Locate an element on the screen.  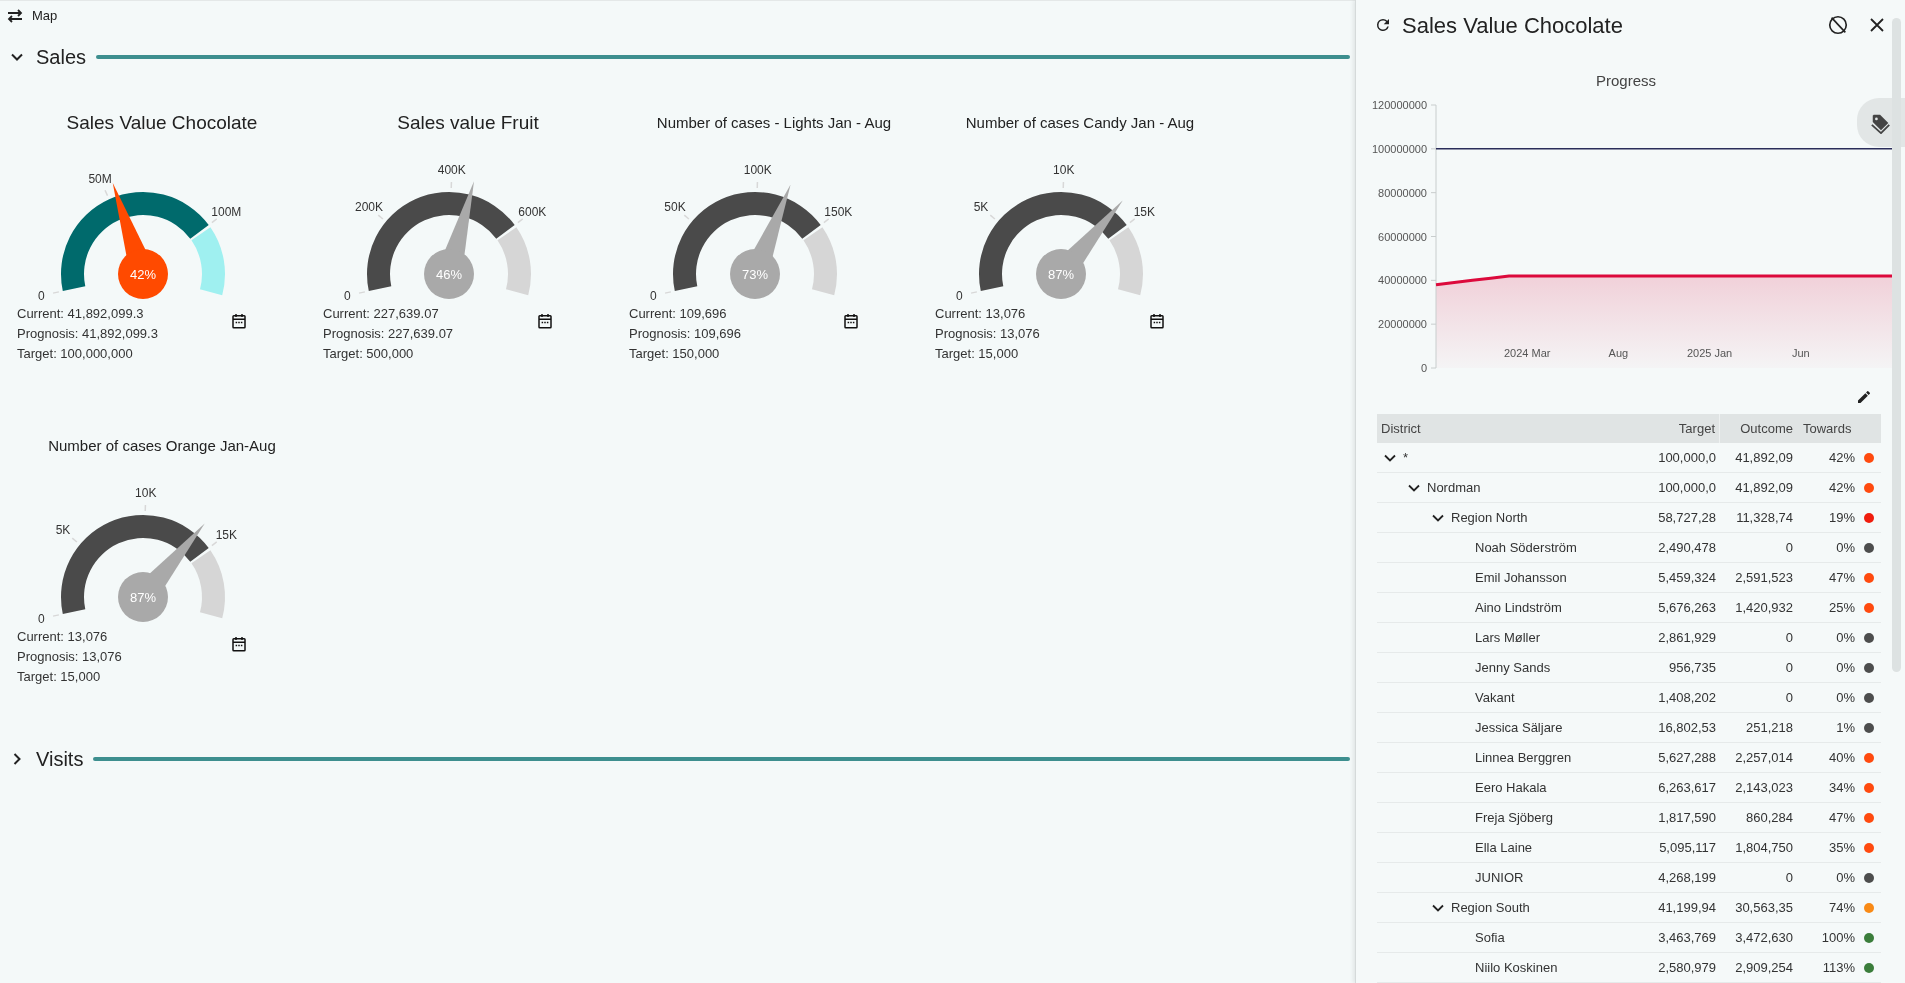
table-cell: 1,804,750 is located at coordinates (1764, 847).